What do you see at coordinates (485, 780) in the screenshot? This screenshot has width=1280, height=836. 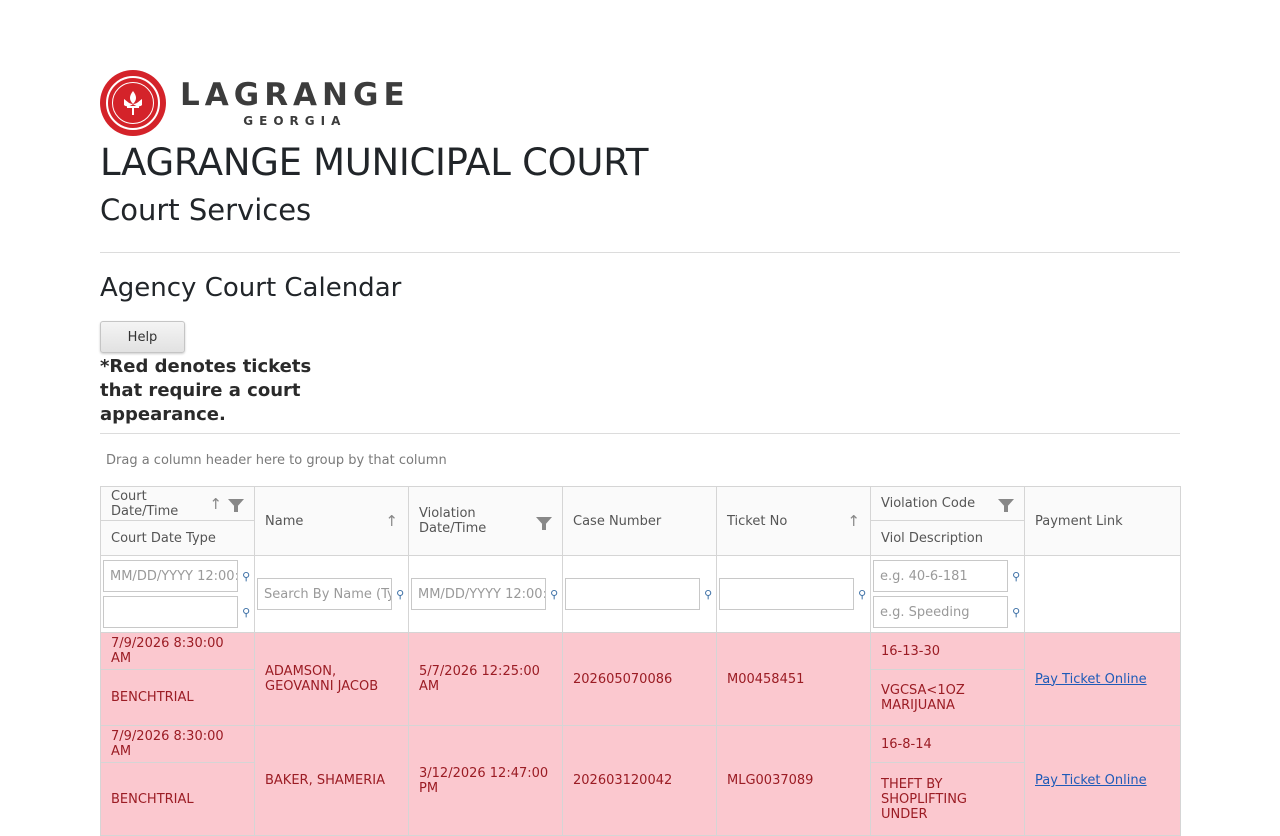 I see `violation-date-cell: 3/12/2026 12:47:00 PM` at bounding box center [485, 780].